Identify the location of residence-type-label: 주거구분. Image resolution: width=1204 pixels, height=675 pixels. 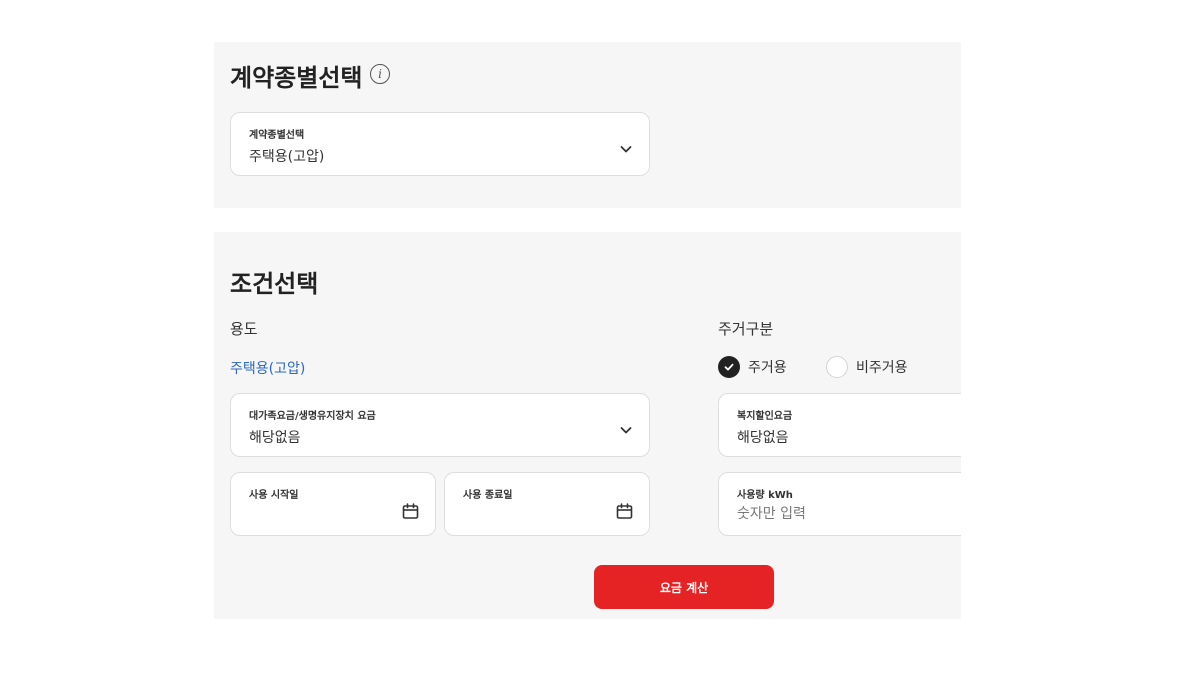
(746, 329).